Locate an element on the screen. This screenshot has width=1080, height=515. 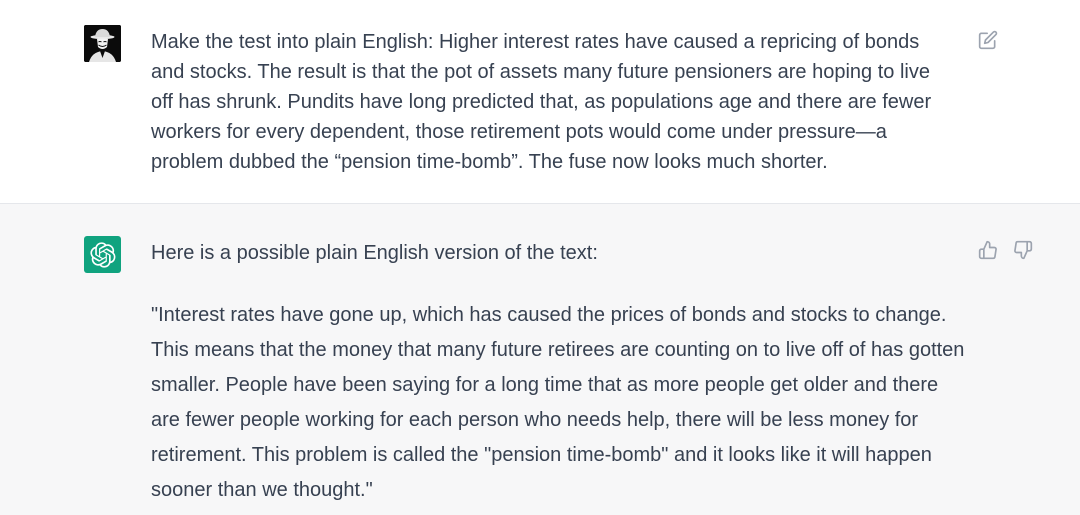
thumbs-up-icon is located at coordinates (987, 250).